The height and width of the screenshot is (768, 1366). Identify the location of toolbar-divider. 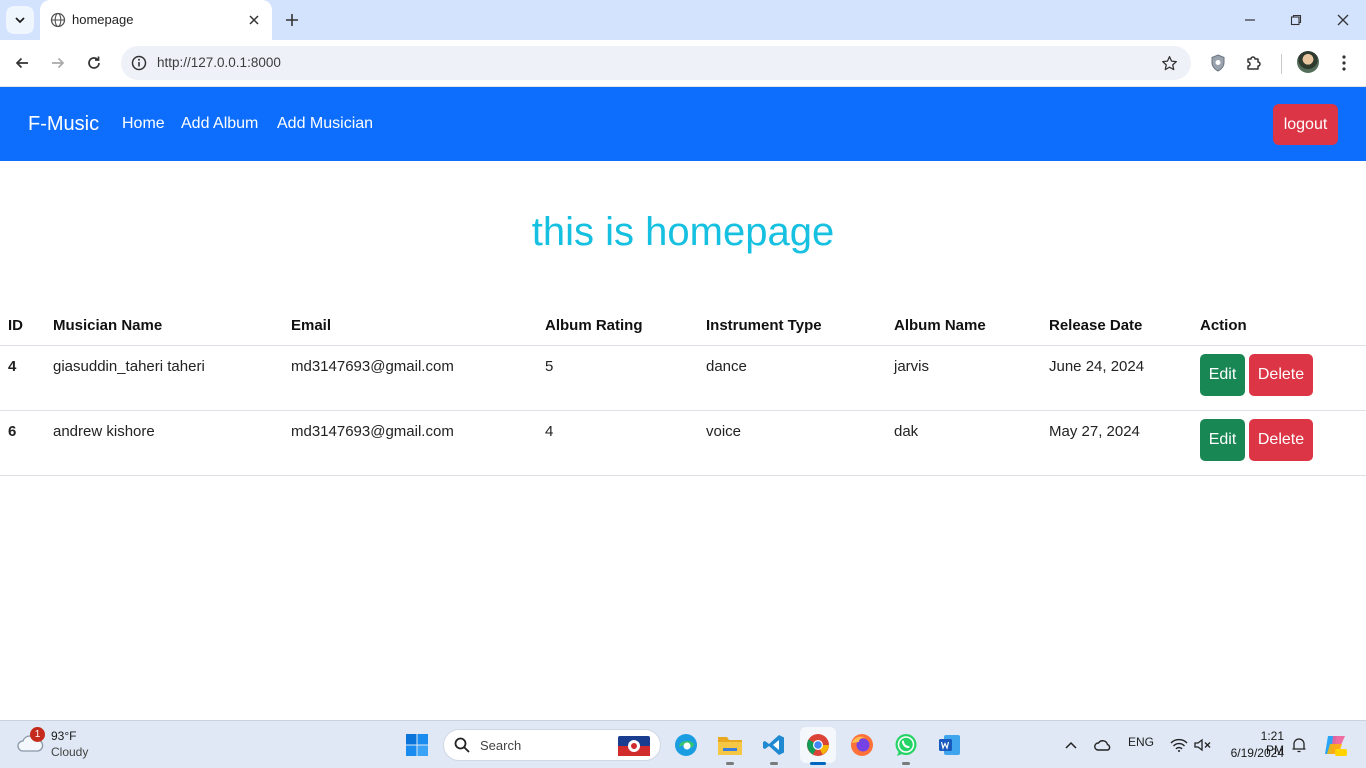
(1281, 64).